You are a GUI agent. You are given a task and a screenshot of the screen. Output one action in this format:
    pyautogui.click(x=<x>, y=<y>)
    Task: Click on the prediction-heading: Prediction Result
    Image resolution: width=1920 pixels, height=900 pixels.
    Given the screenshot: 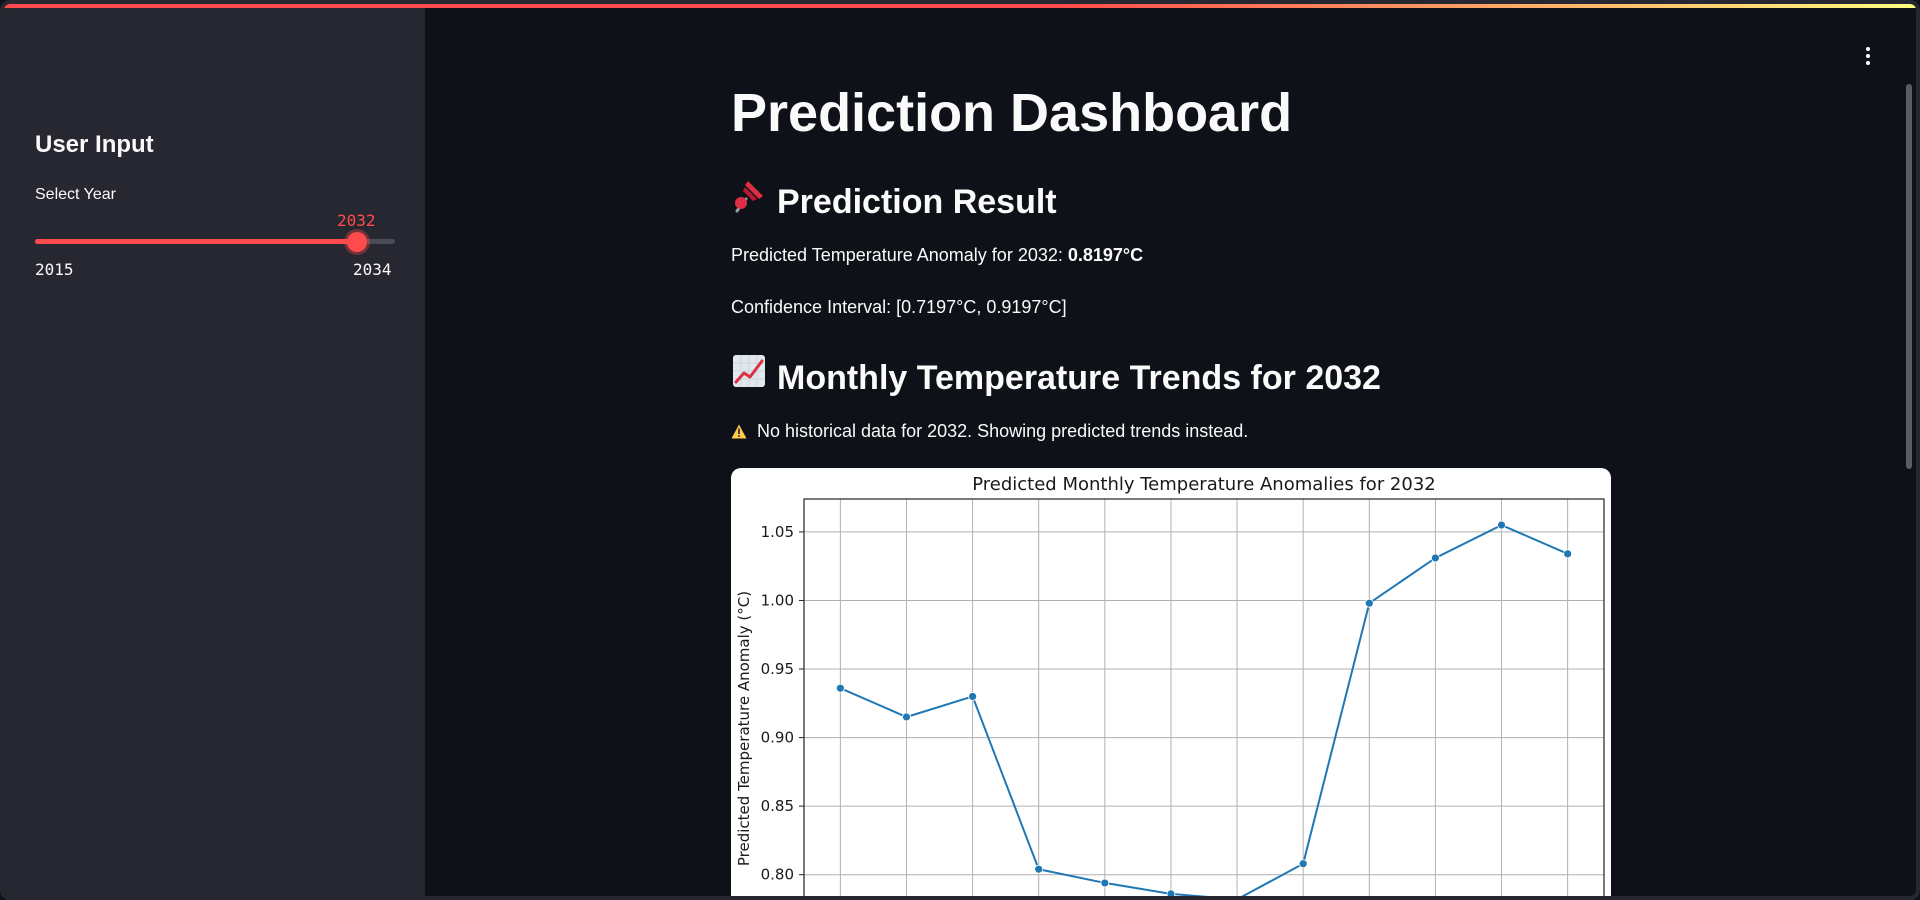 What is the action you would take?
    pyautogui.click(x=894, y=199)
    